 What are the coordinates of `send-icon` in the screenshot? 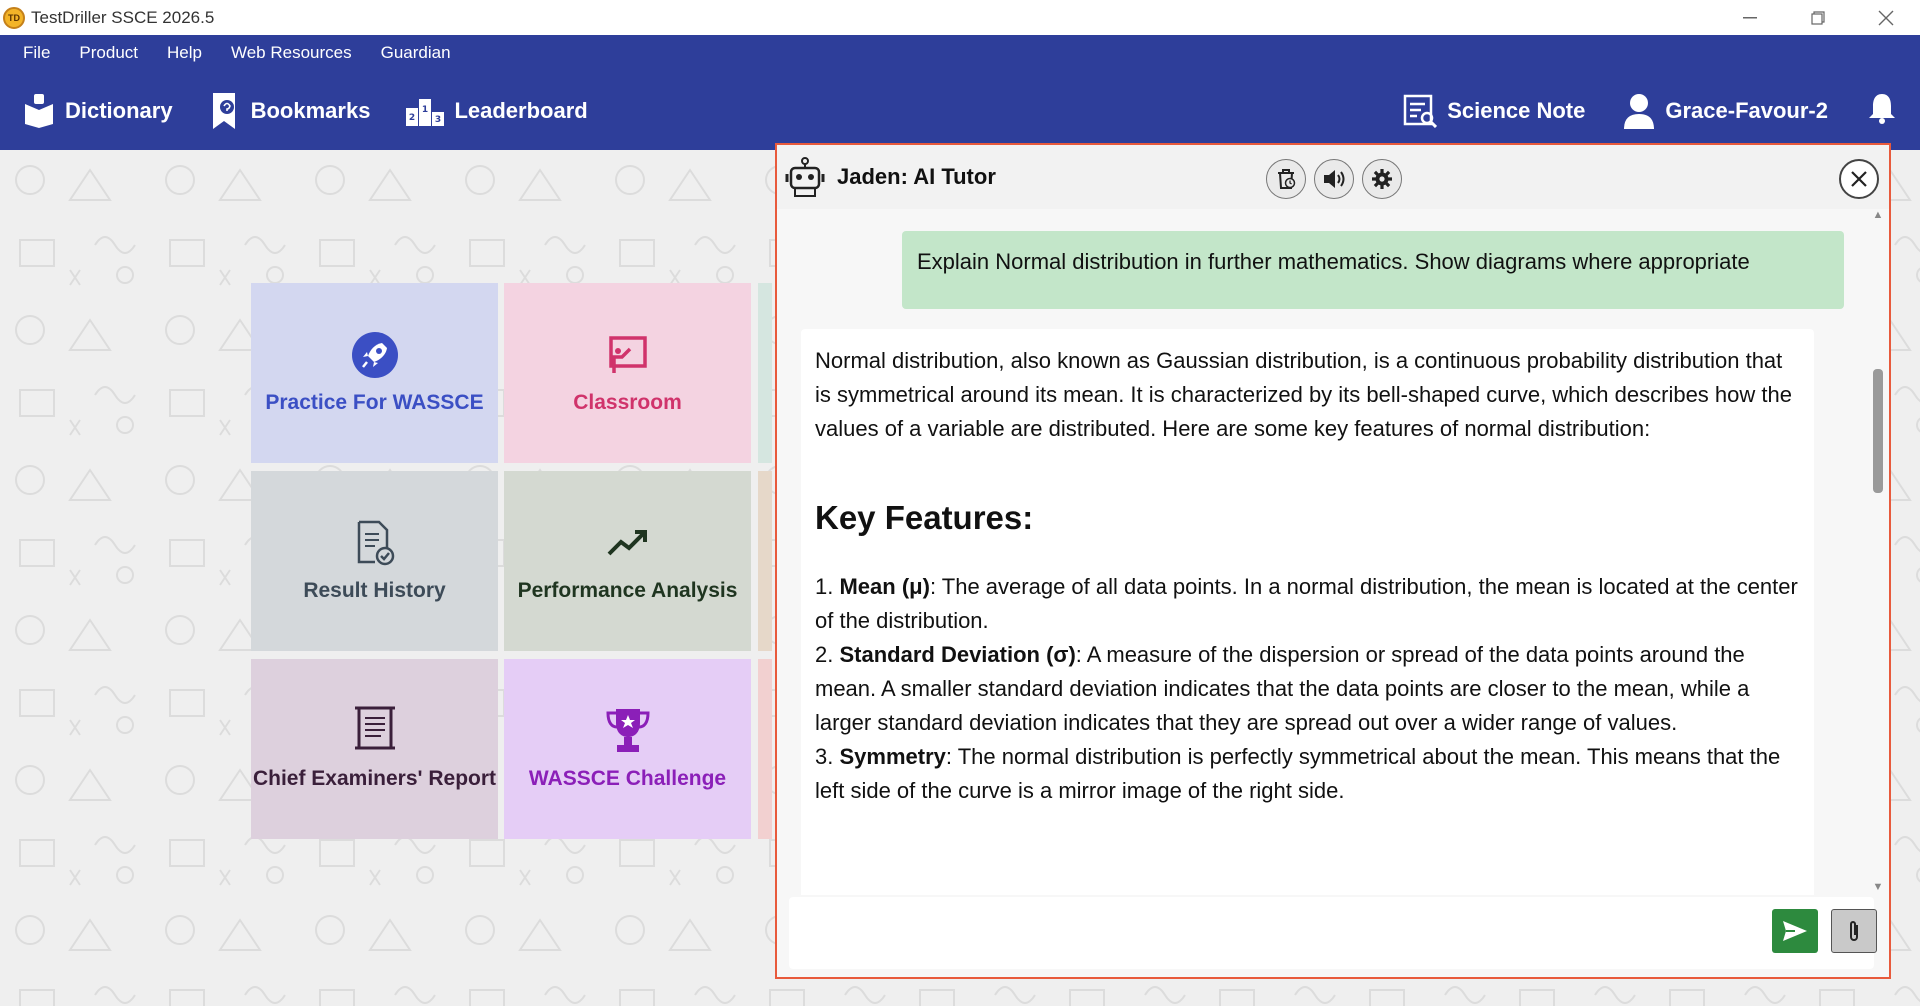 It's located at (1795, 931).